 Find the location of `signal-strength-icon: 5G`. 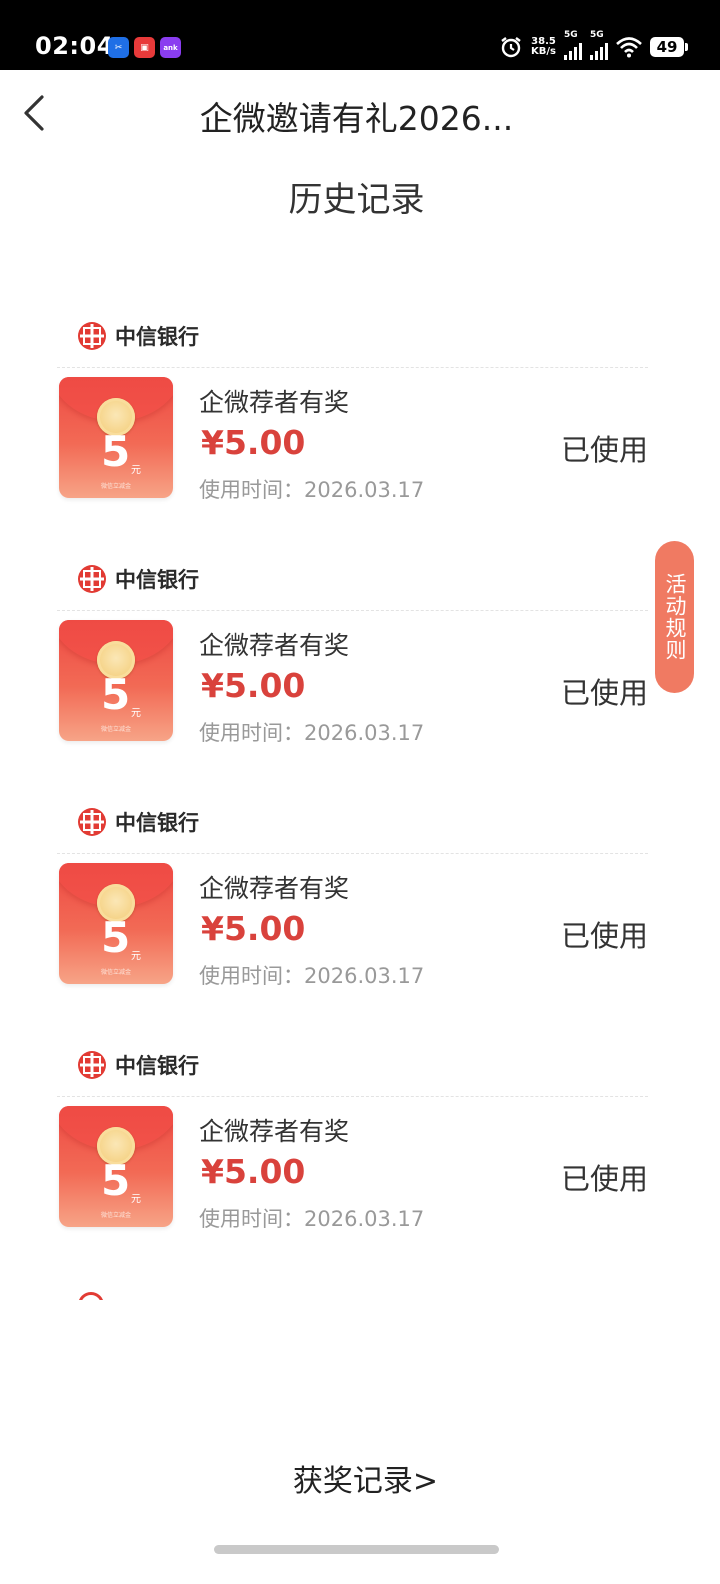

signal-strength-icon: 5G is located at coordinates (573, 45).